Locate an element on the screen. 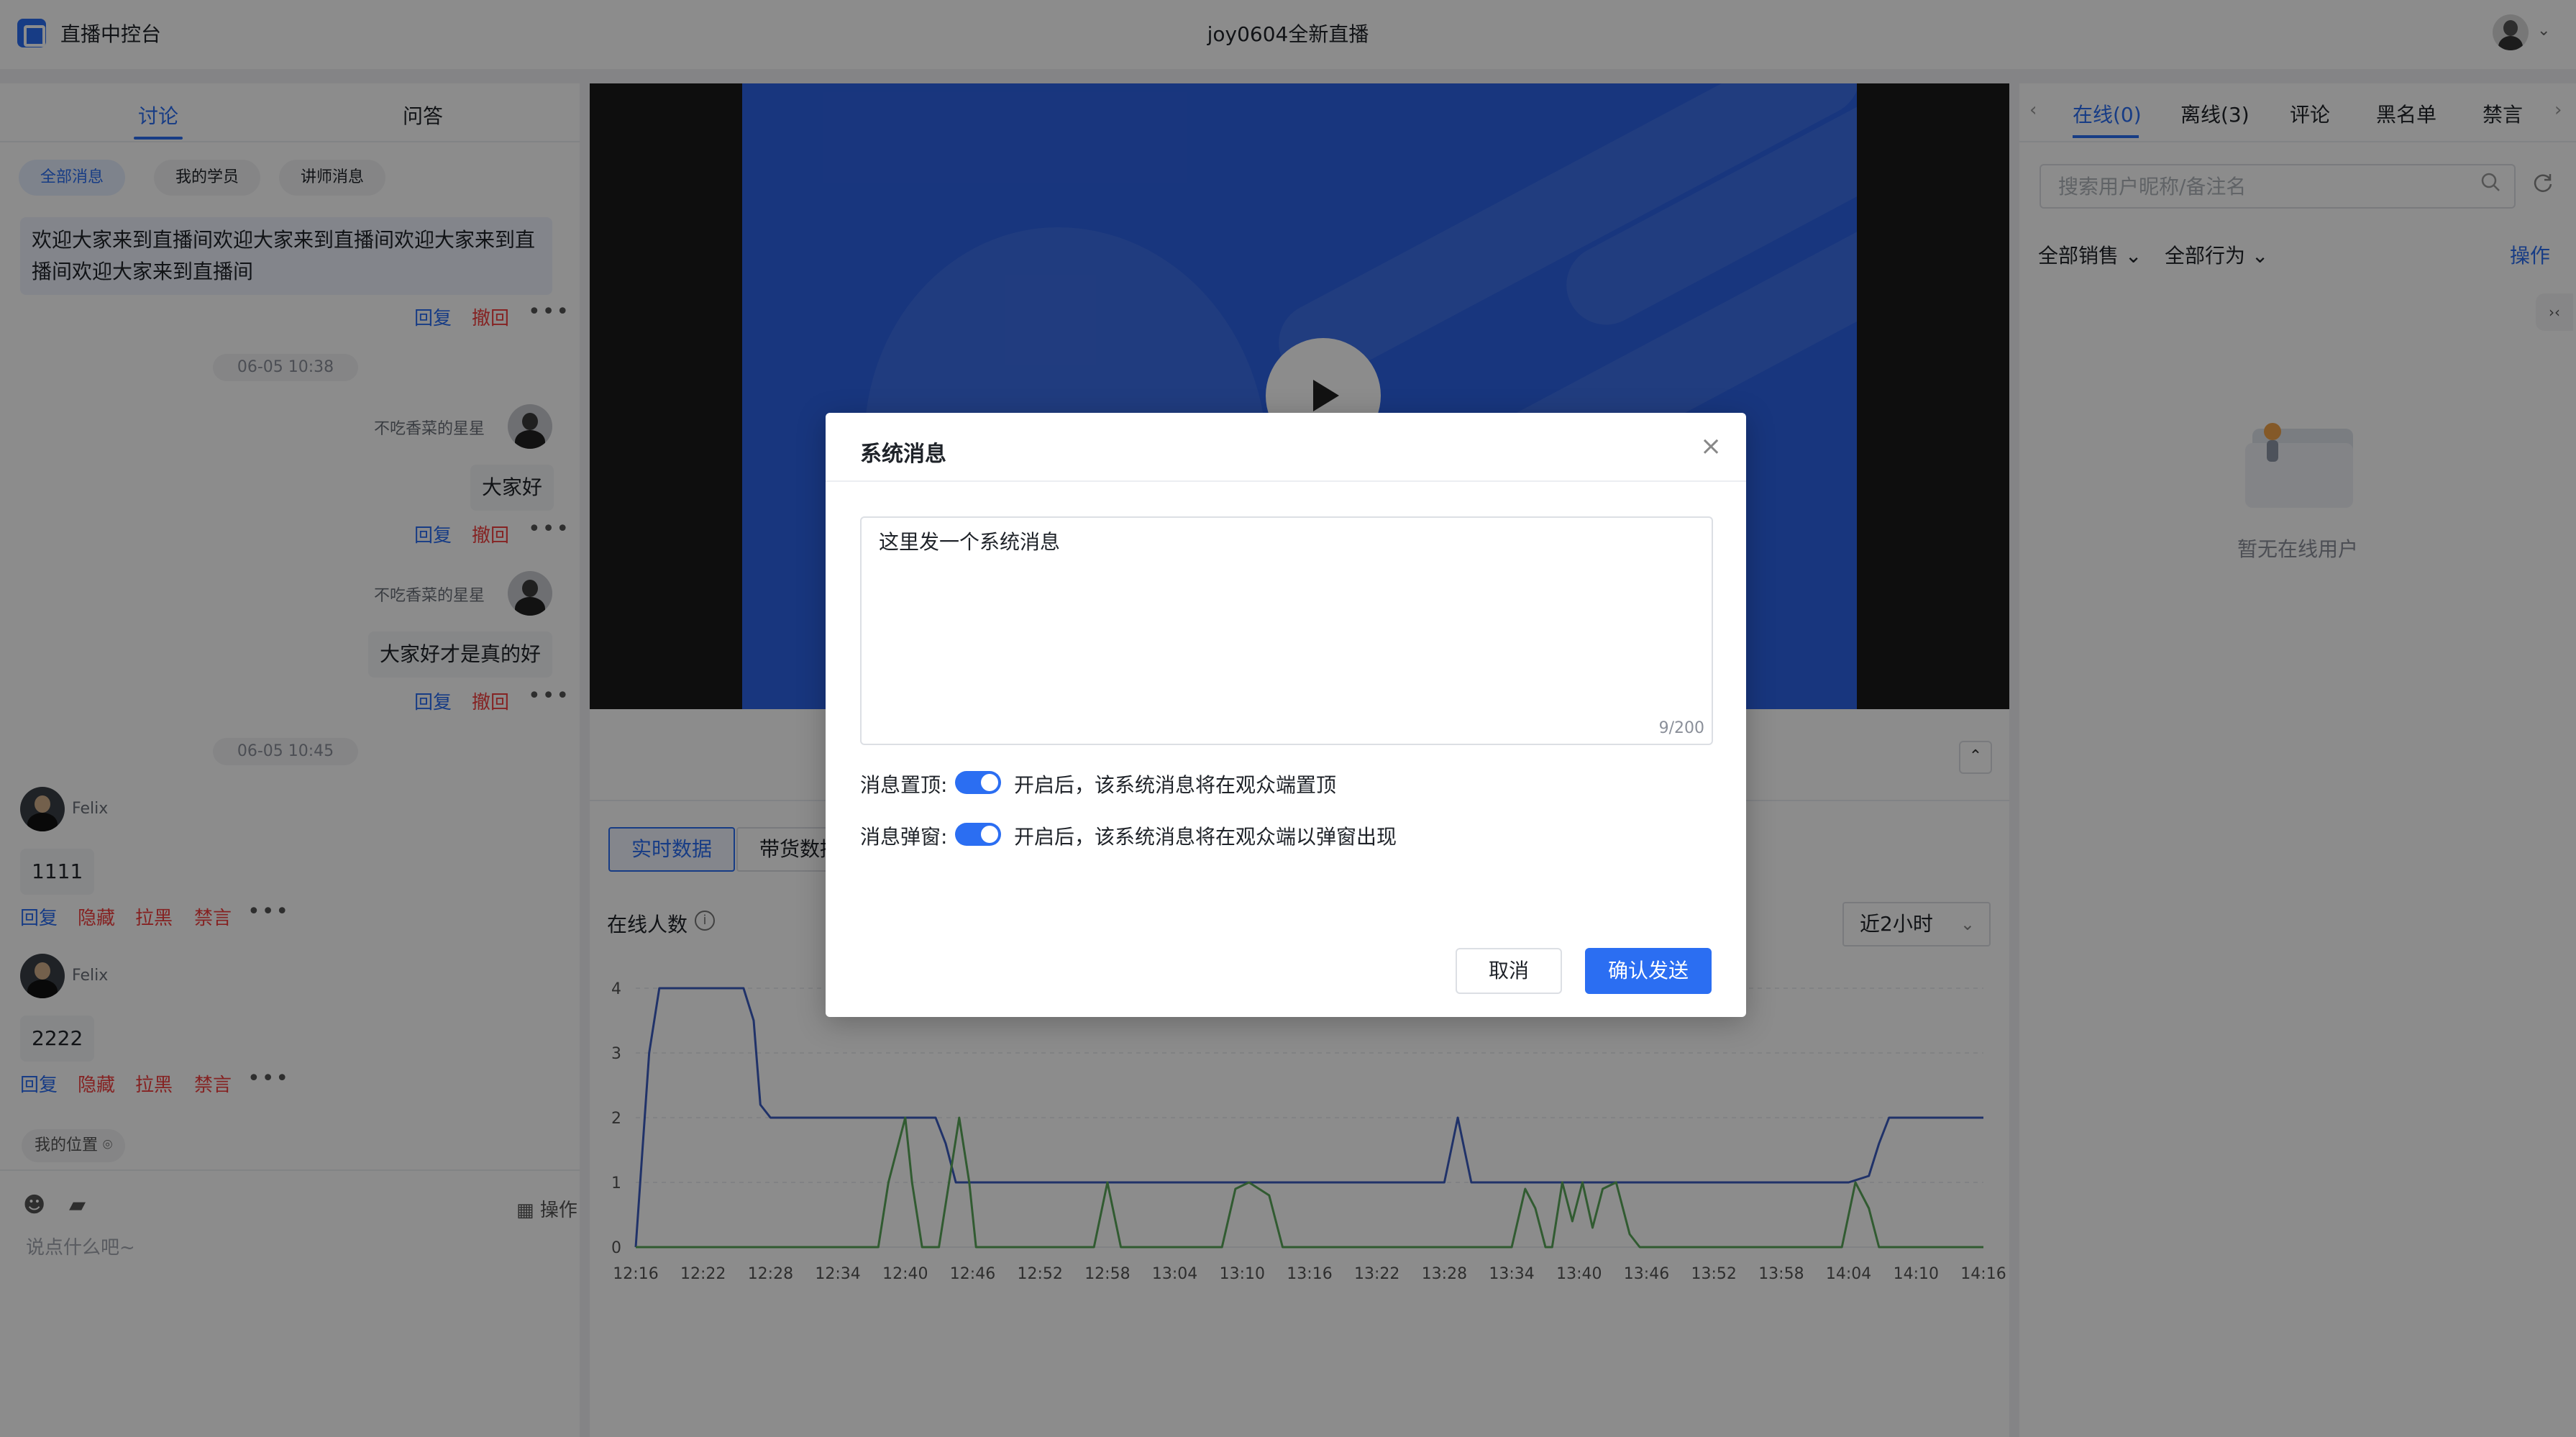  pin-option-description: 开启后，该系统消息将在观众端置顶 is located at coordinates (1175, 785).